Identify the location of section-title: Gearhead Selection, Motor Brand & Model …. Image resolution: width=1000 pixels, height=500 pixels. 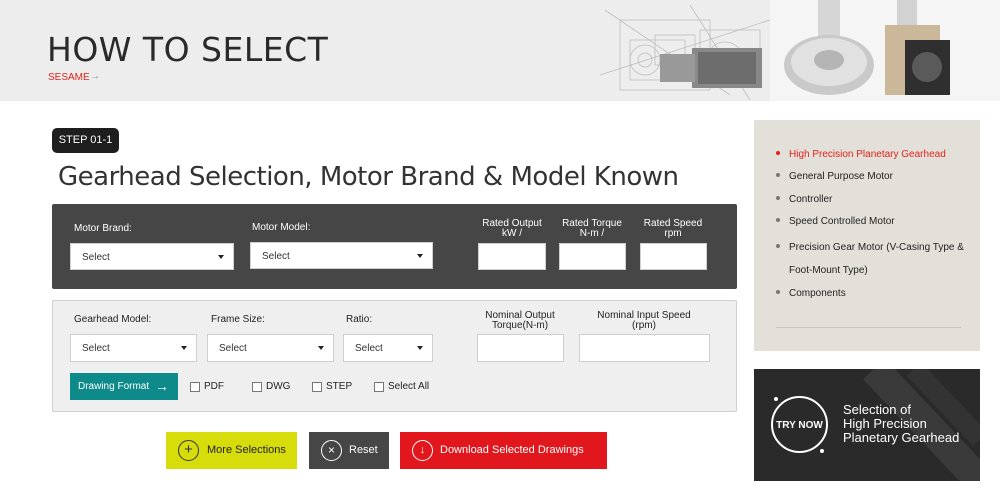
(368, 177).